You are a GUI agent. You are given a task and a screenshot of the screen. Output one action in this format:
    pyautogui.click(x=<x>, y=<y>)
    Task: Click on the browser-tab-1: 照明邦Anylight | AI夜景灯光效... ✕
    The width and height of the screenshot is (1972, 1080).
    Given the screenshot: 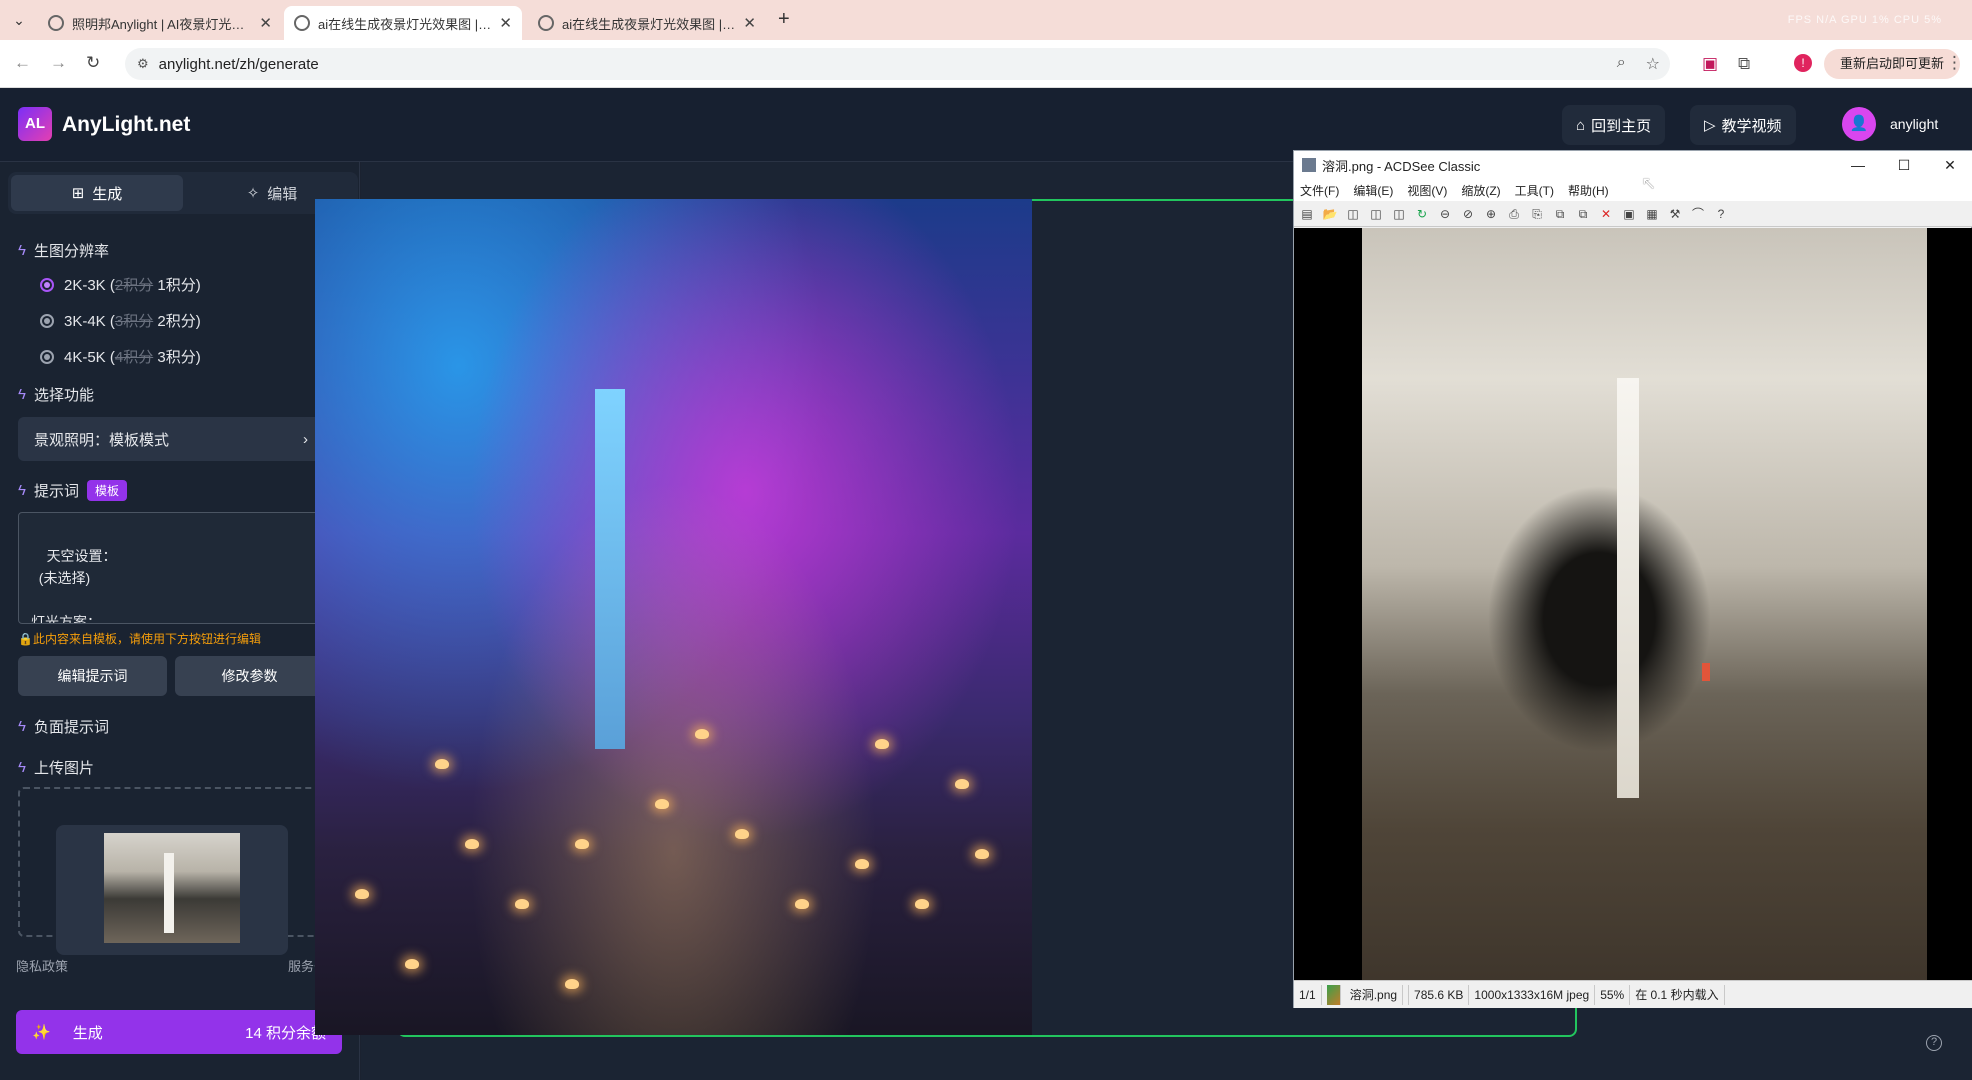 What is the action you would take?
    pyautogui.click(x=160, y=23)
    